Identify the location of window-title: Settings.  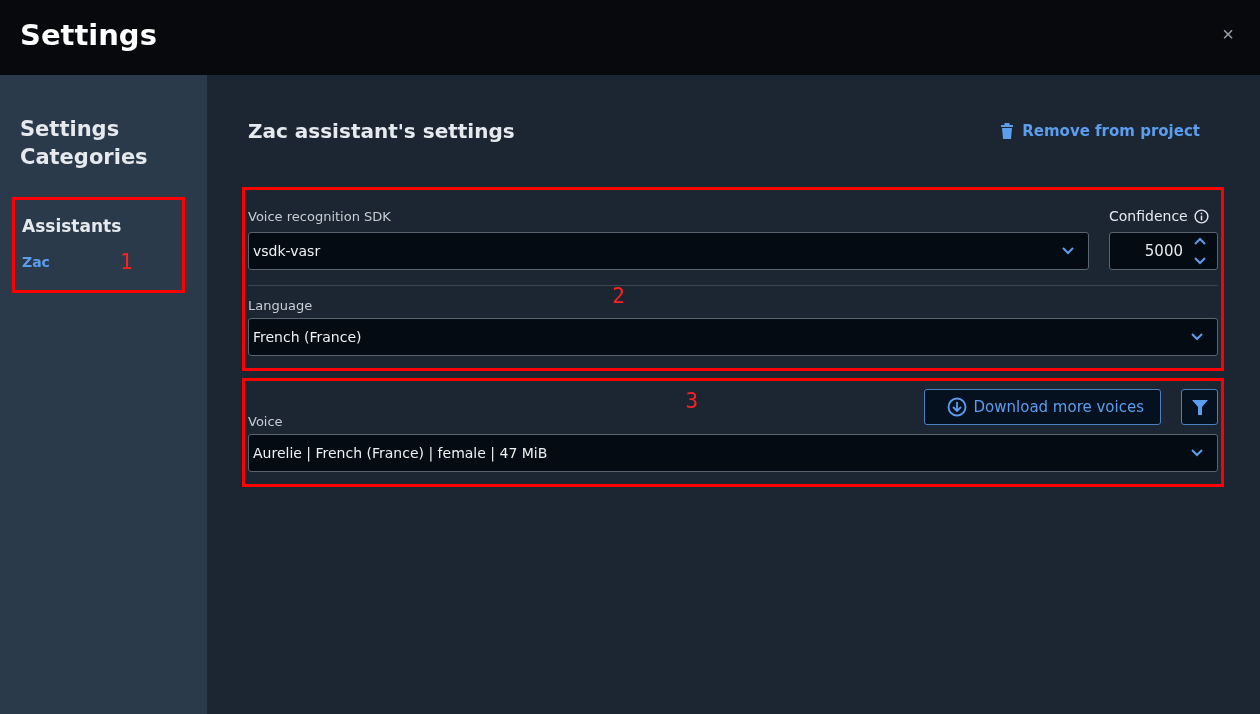
(88, 34).